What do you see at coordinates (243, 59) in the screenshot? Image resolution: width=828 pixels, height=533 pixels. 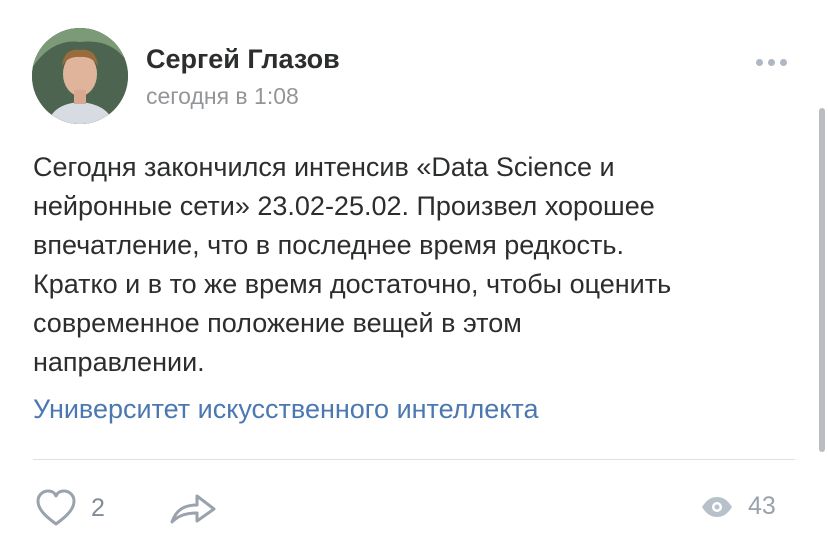 I see `author-name: Сергей Глазов` at bounding box center [243, 59].